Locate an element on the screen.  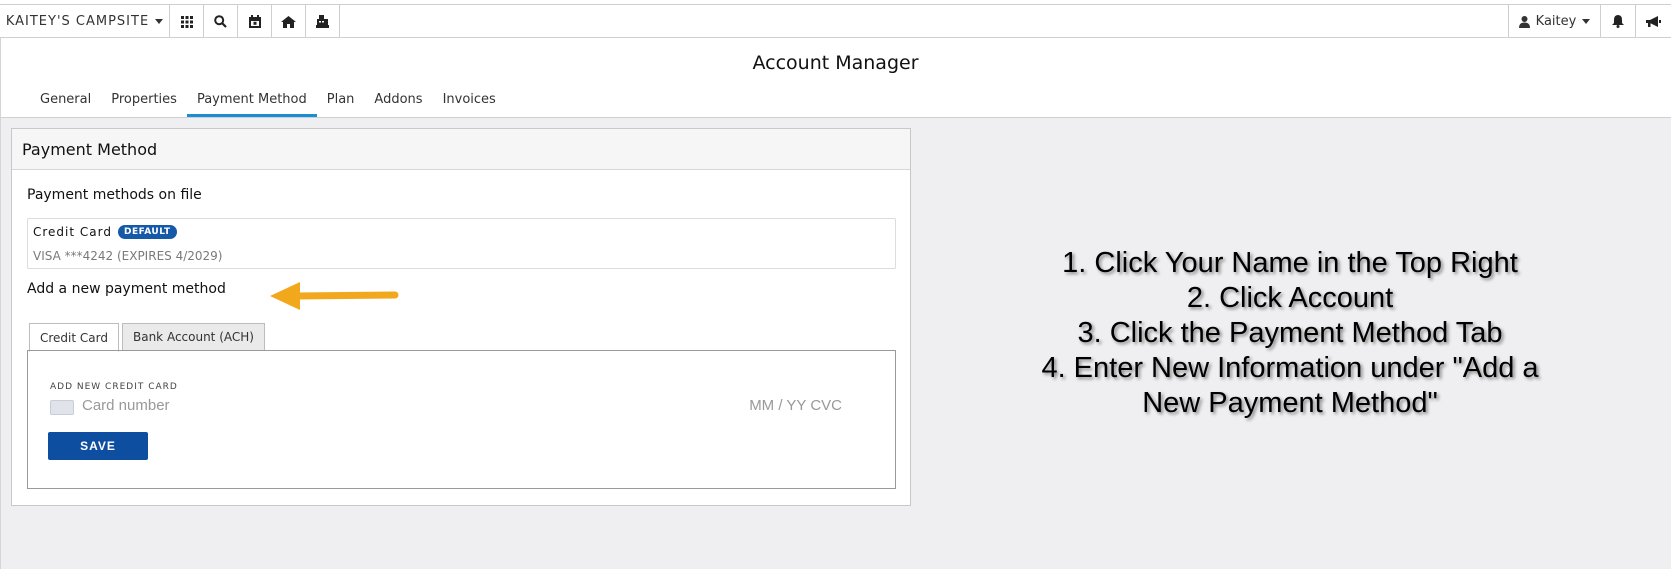
payment-method-detail: VISA ***4242 (EXPIRES 4/2029) is located at coordinates (128, 256).